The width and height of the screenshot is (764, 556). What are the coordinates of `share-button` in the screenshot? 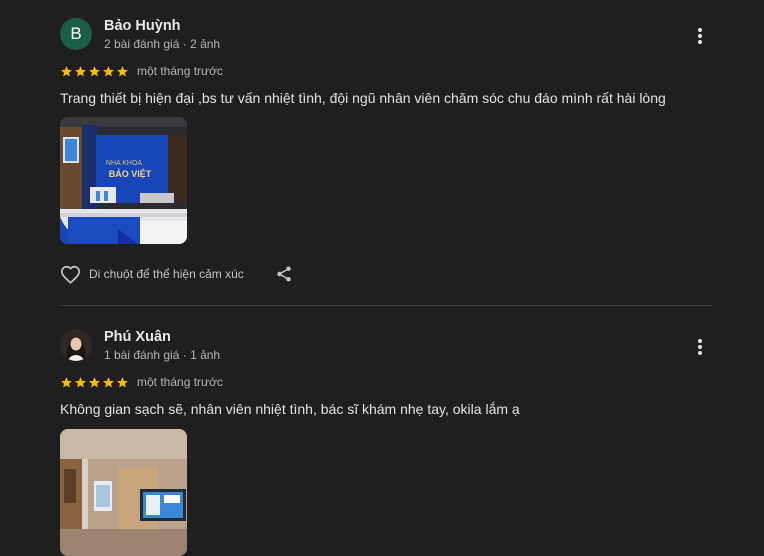 It's located at (284, 274).